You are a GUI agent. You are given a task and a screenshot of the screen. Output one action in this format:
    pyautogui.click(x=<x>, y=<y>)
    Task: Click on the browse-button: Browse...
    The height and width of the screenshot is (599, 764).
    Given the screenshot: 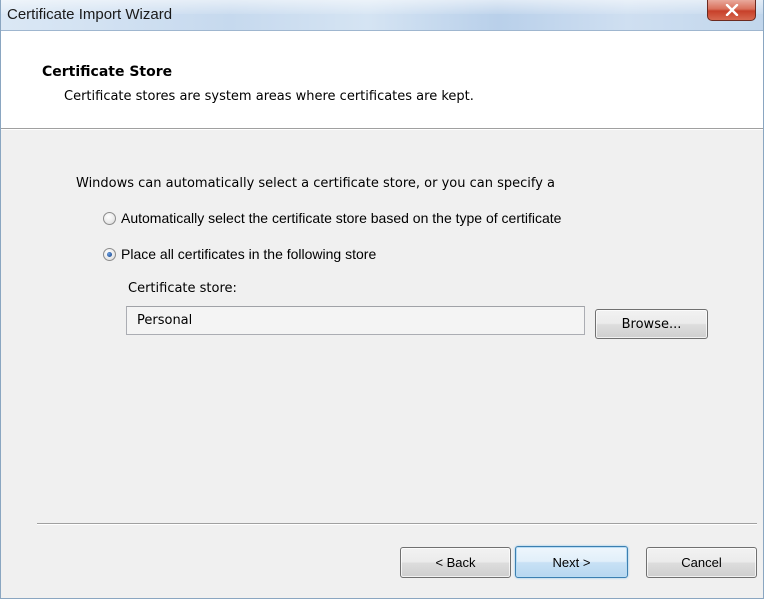 What is the action you would take?
    pyautogui.click(x=651, y=324)
    